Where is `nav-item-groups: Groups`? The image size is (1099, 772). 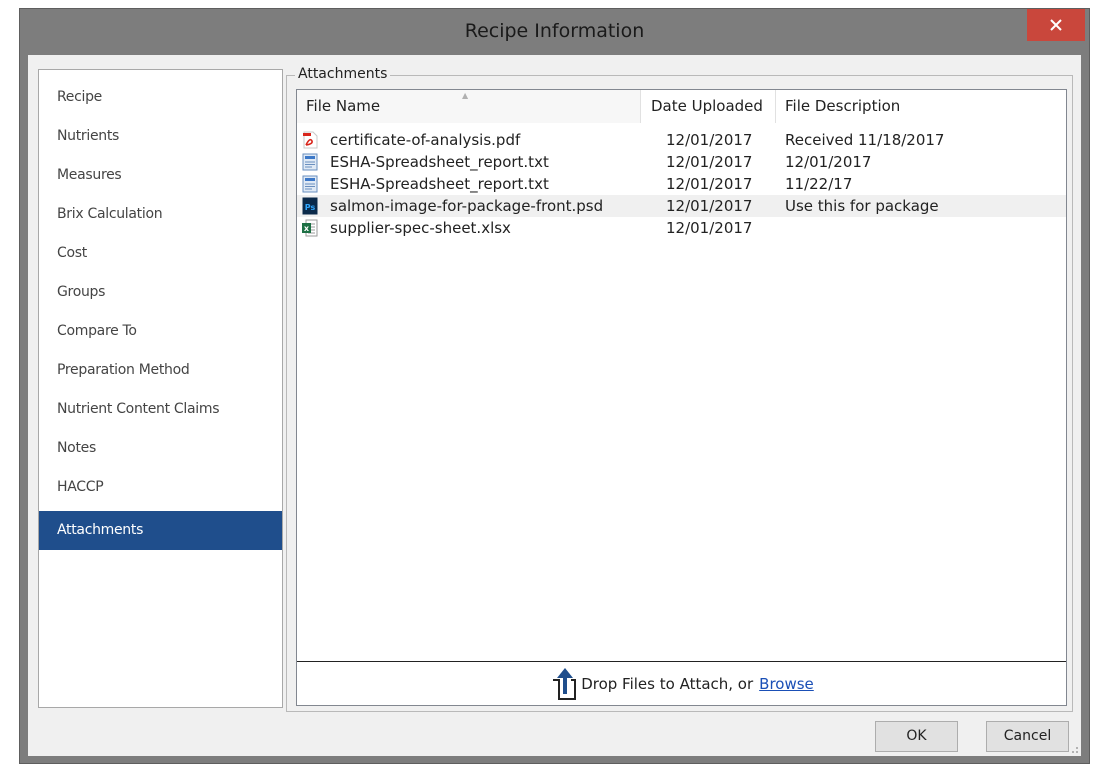 nav-item-groups: Groups is located at coordinates (160, 292).